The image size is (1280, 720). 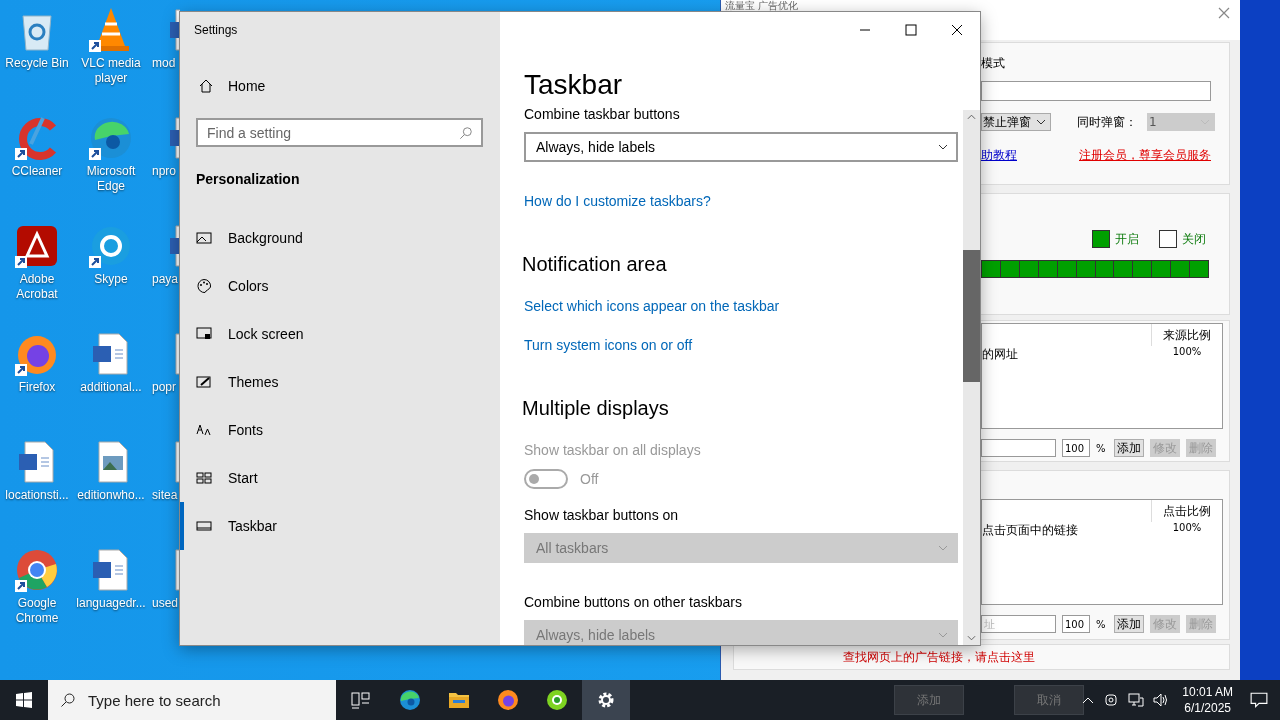 What do you see at coordinates (1186, 511) in the screenshot?
I see `column-header: 点击比例` at bounding box center [1186, 511].